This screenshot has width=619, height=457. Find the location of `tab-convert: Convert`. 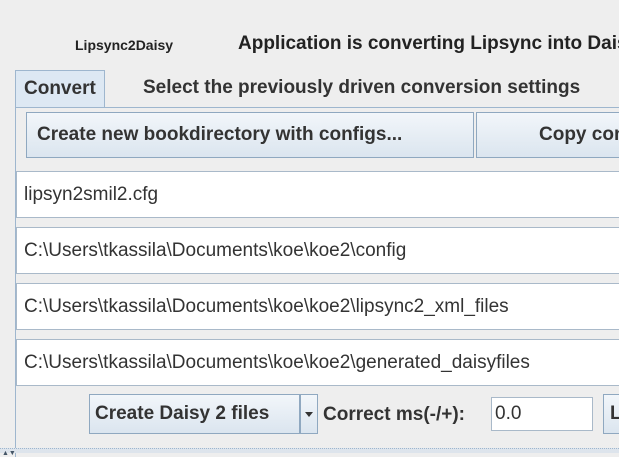

tab-convert: Convert is located at coordinates (60, 88).